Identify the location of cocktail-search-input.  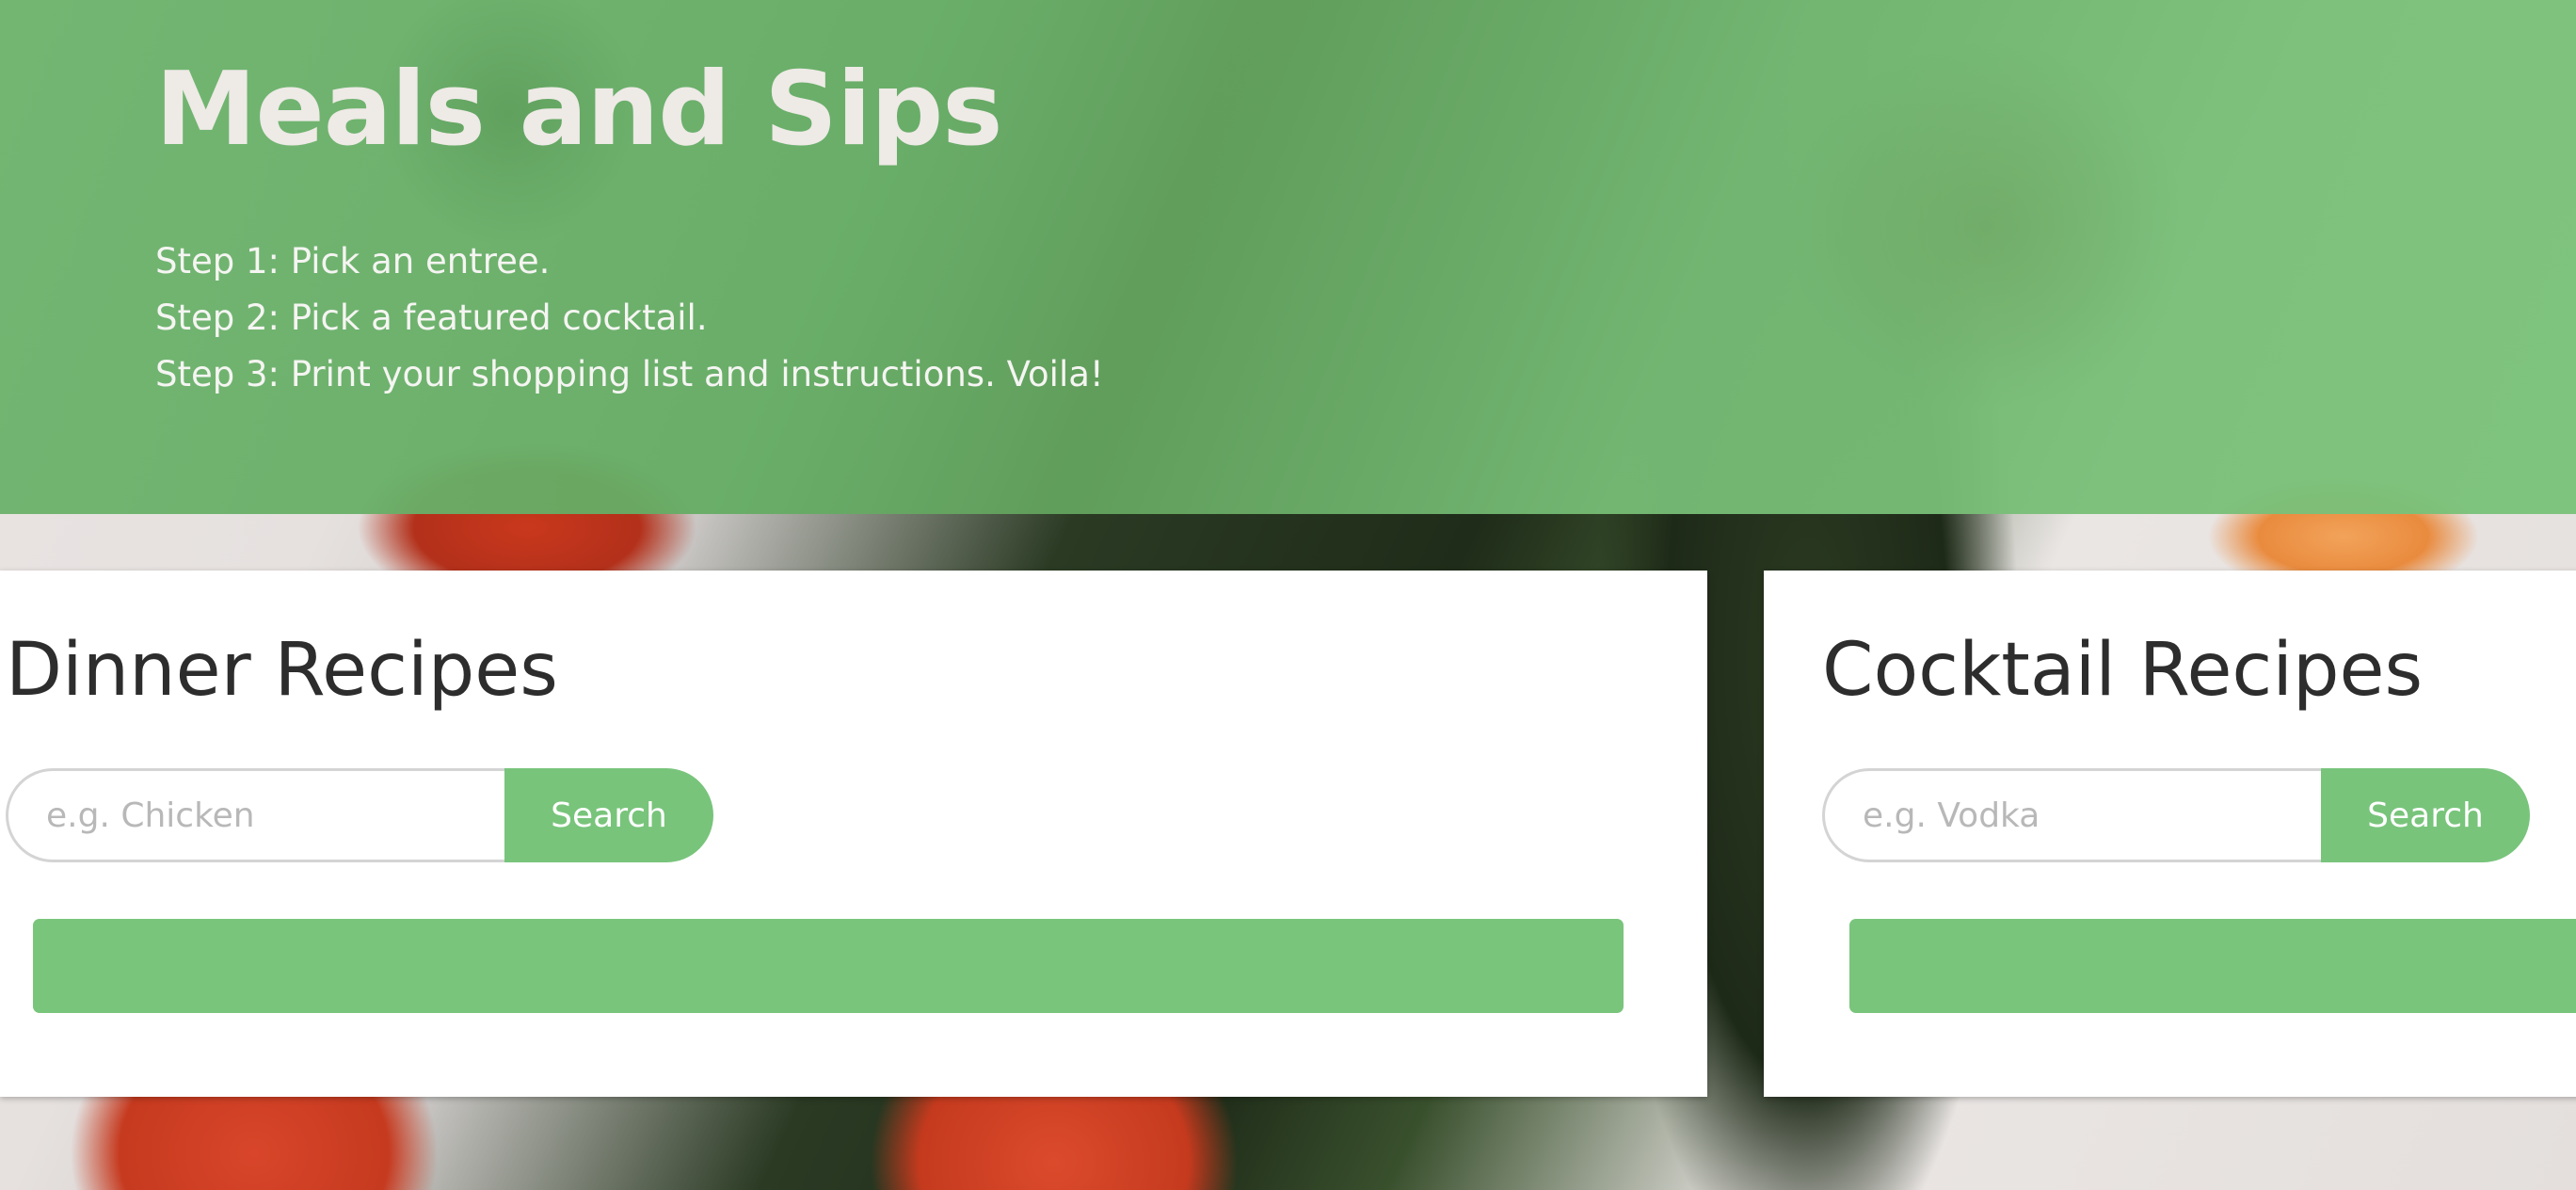
(2071, 815).